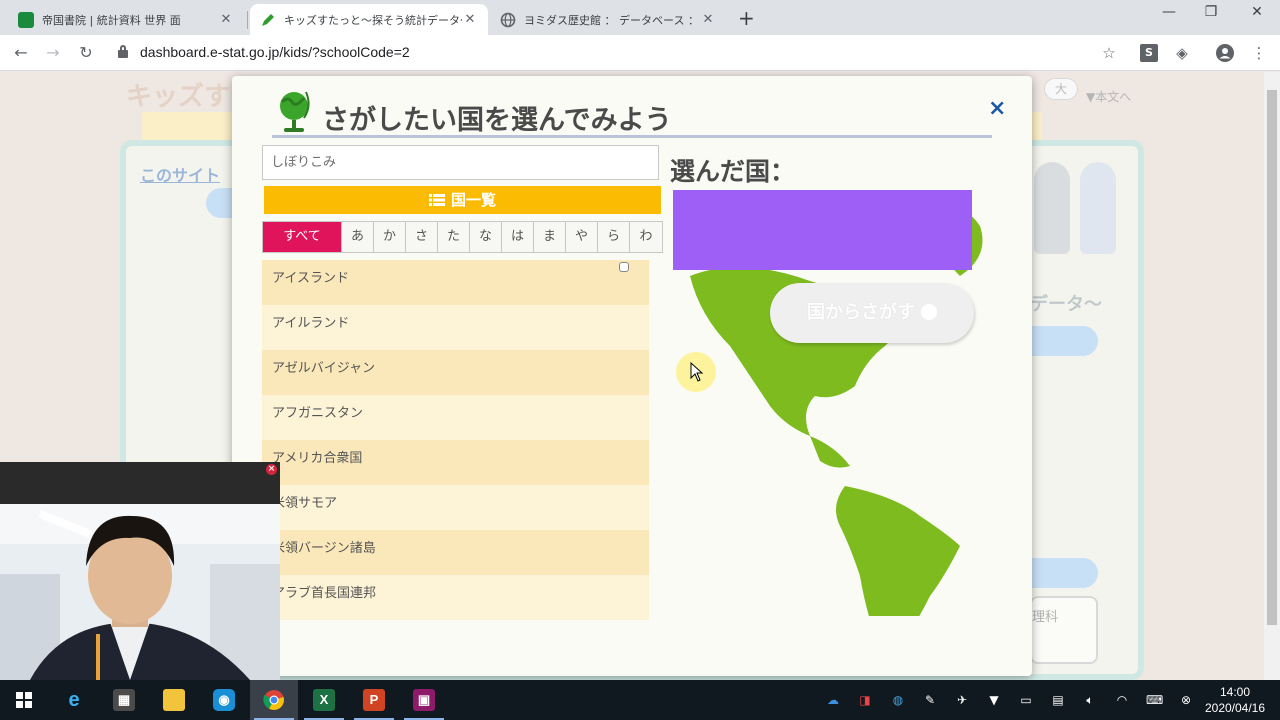 This screenshot has width=1280, height=720. I want to click on blue-app-icon: ◉, so click(224, 700).